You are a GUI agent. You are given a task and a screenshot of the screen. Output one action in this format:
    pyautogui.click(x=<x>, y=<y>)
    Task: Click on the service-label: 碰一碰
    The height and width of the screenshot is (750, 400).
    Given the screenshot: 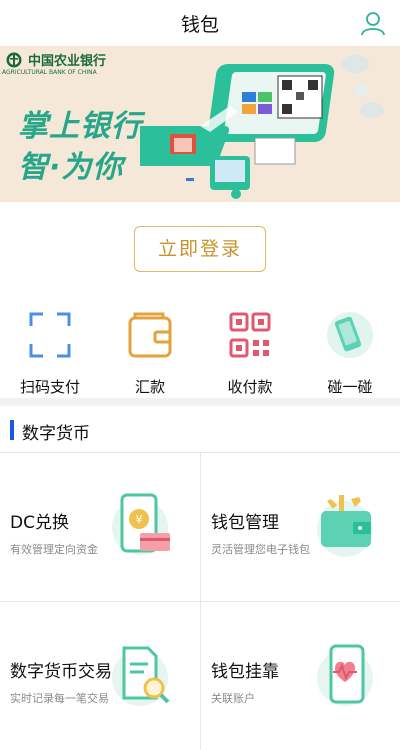 What is the action you would take?
    pyautogui.click(x=350, y=387)
    